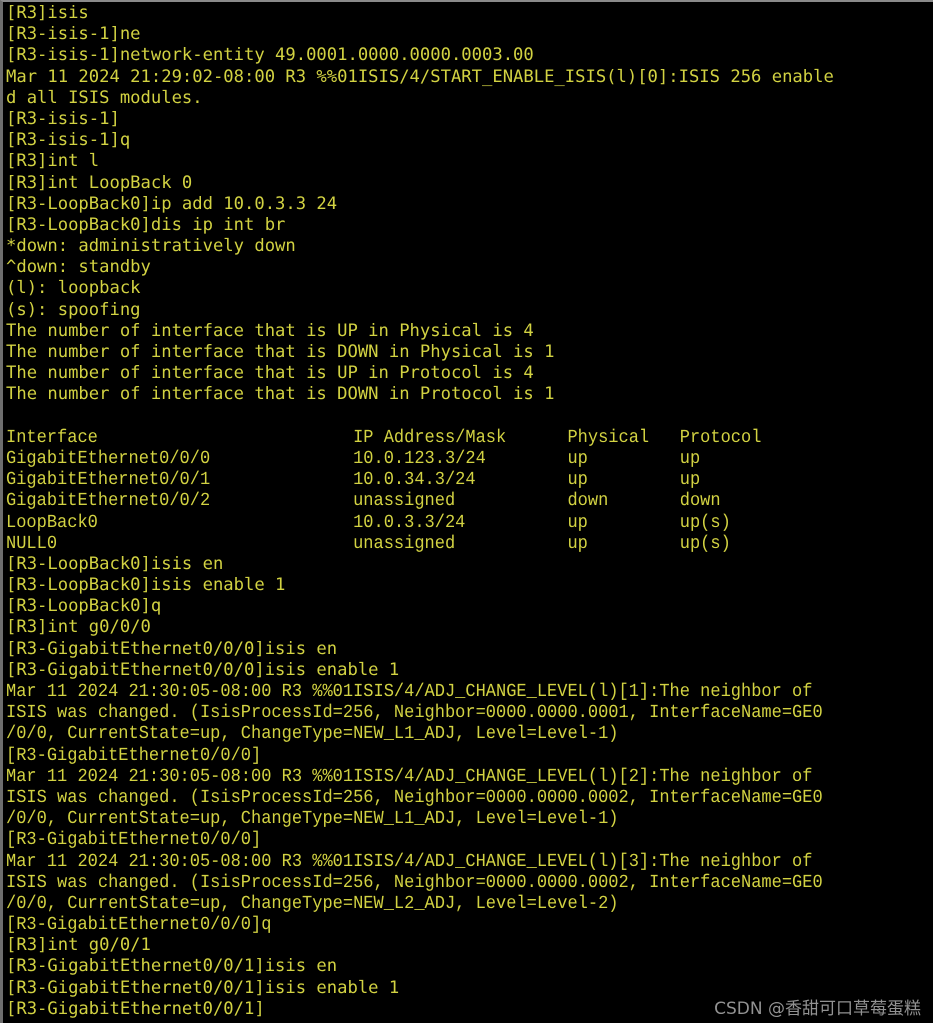 The height and width of the screenshot is (1023, 933). I want to click on csdn-watermark: CSDN @香甜可口草莓蛋糕, so click(817, 1009).